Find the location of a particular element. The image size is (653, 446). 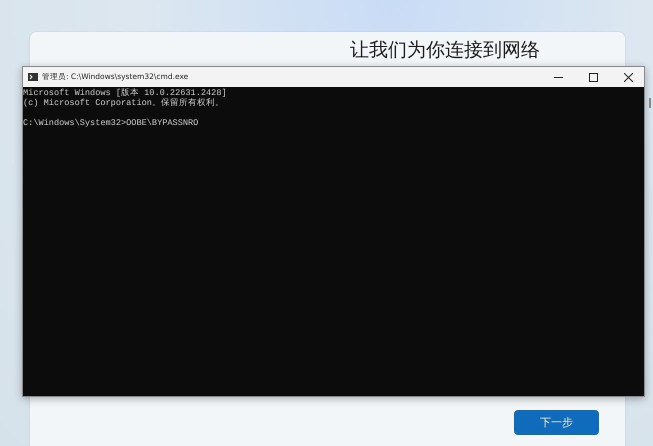

maximize-icon is located at coordinates (593, 77).